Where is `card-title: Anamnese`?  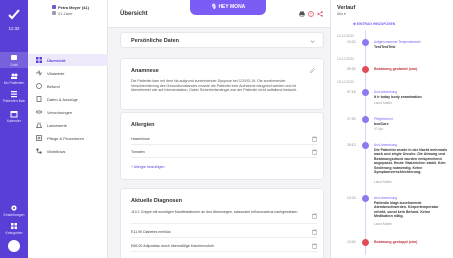
card-title: Anamnese is located at coordinates (145, 71).